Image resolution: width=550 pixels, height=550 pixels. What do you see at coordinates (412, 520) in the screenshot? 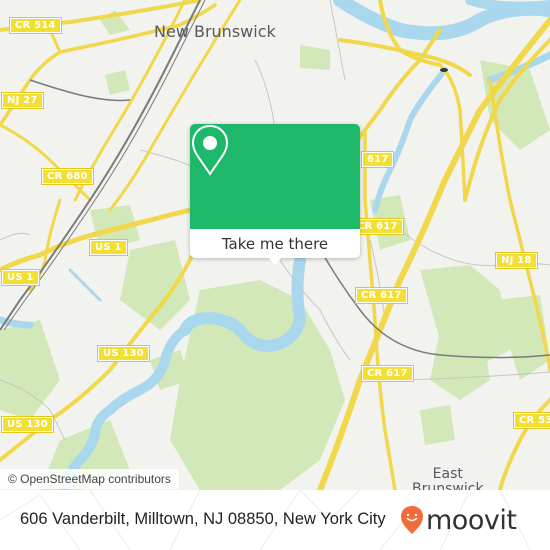
I see `moovit-smiley-pin-icon` at bounding box center [412, 520].